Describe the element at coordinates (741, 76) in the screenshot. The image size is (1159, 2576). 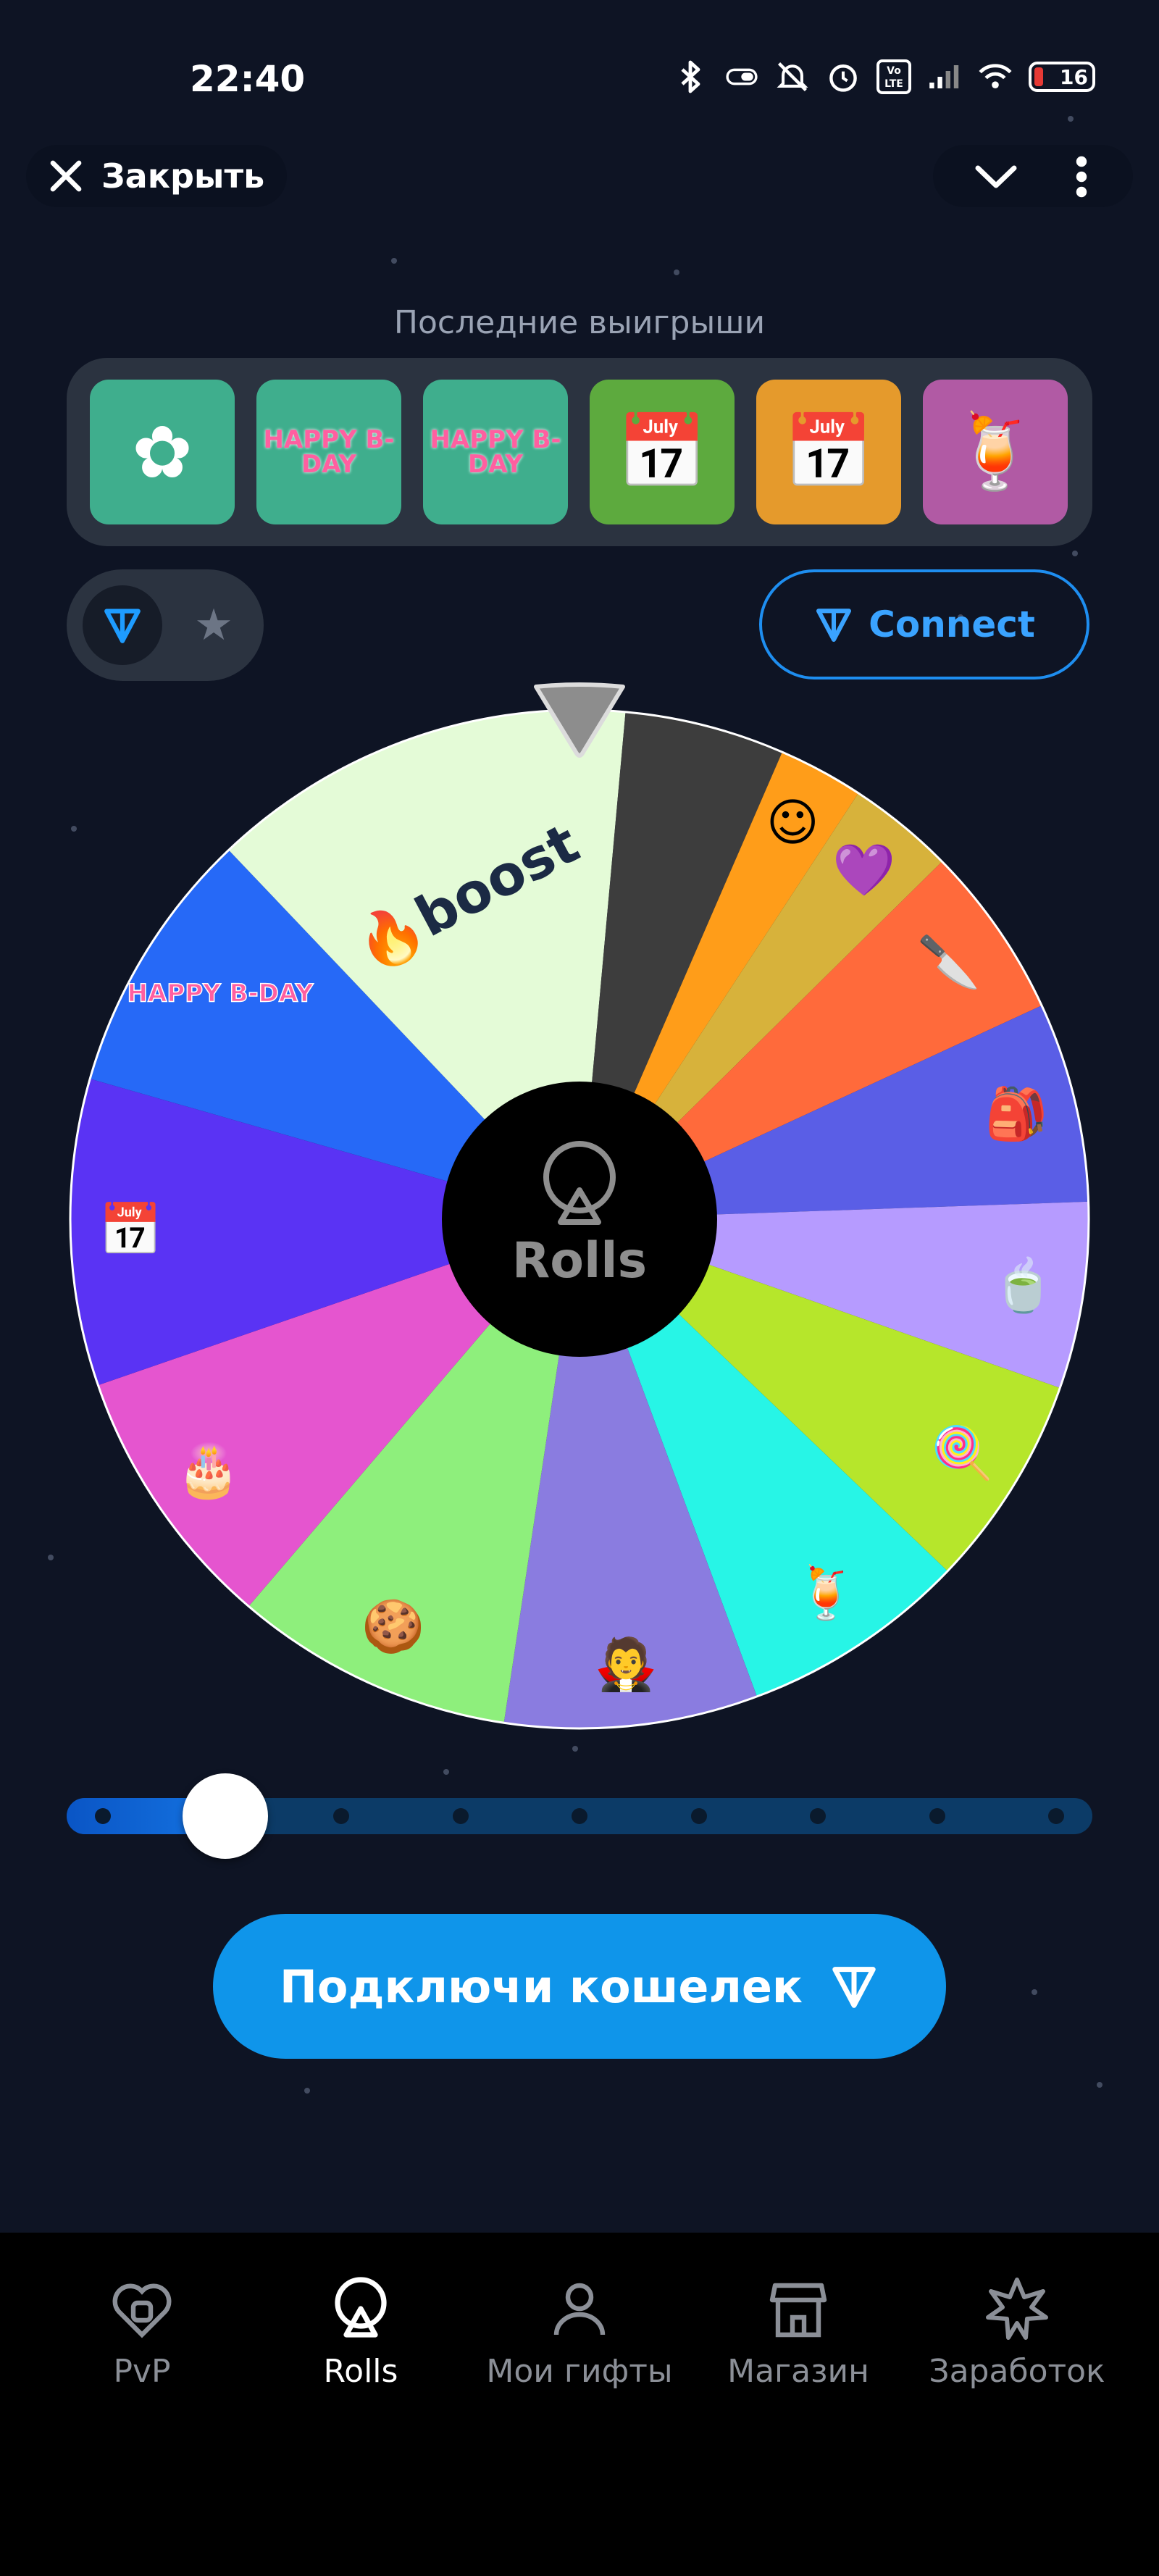
I see `vibrate-icon` at that location.